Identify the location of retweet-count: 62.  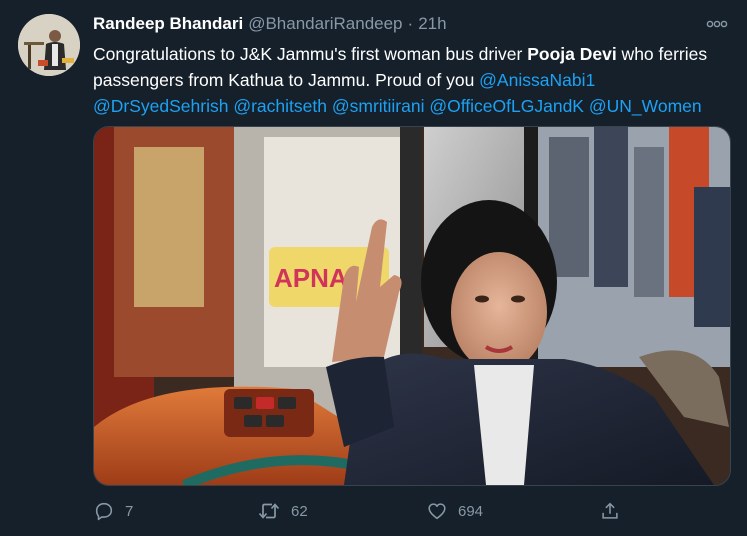
(299, 511).